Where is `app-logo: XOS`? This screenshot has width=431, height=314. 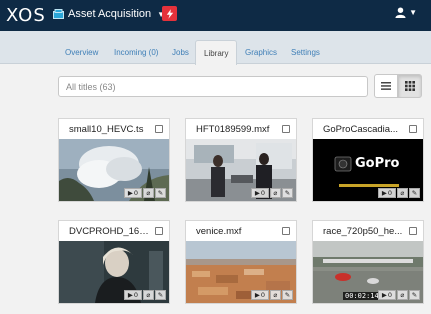 app-logo: XOS is located at coordinates (26, 15).